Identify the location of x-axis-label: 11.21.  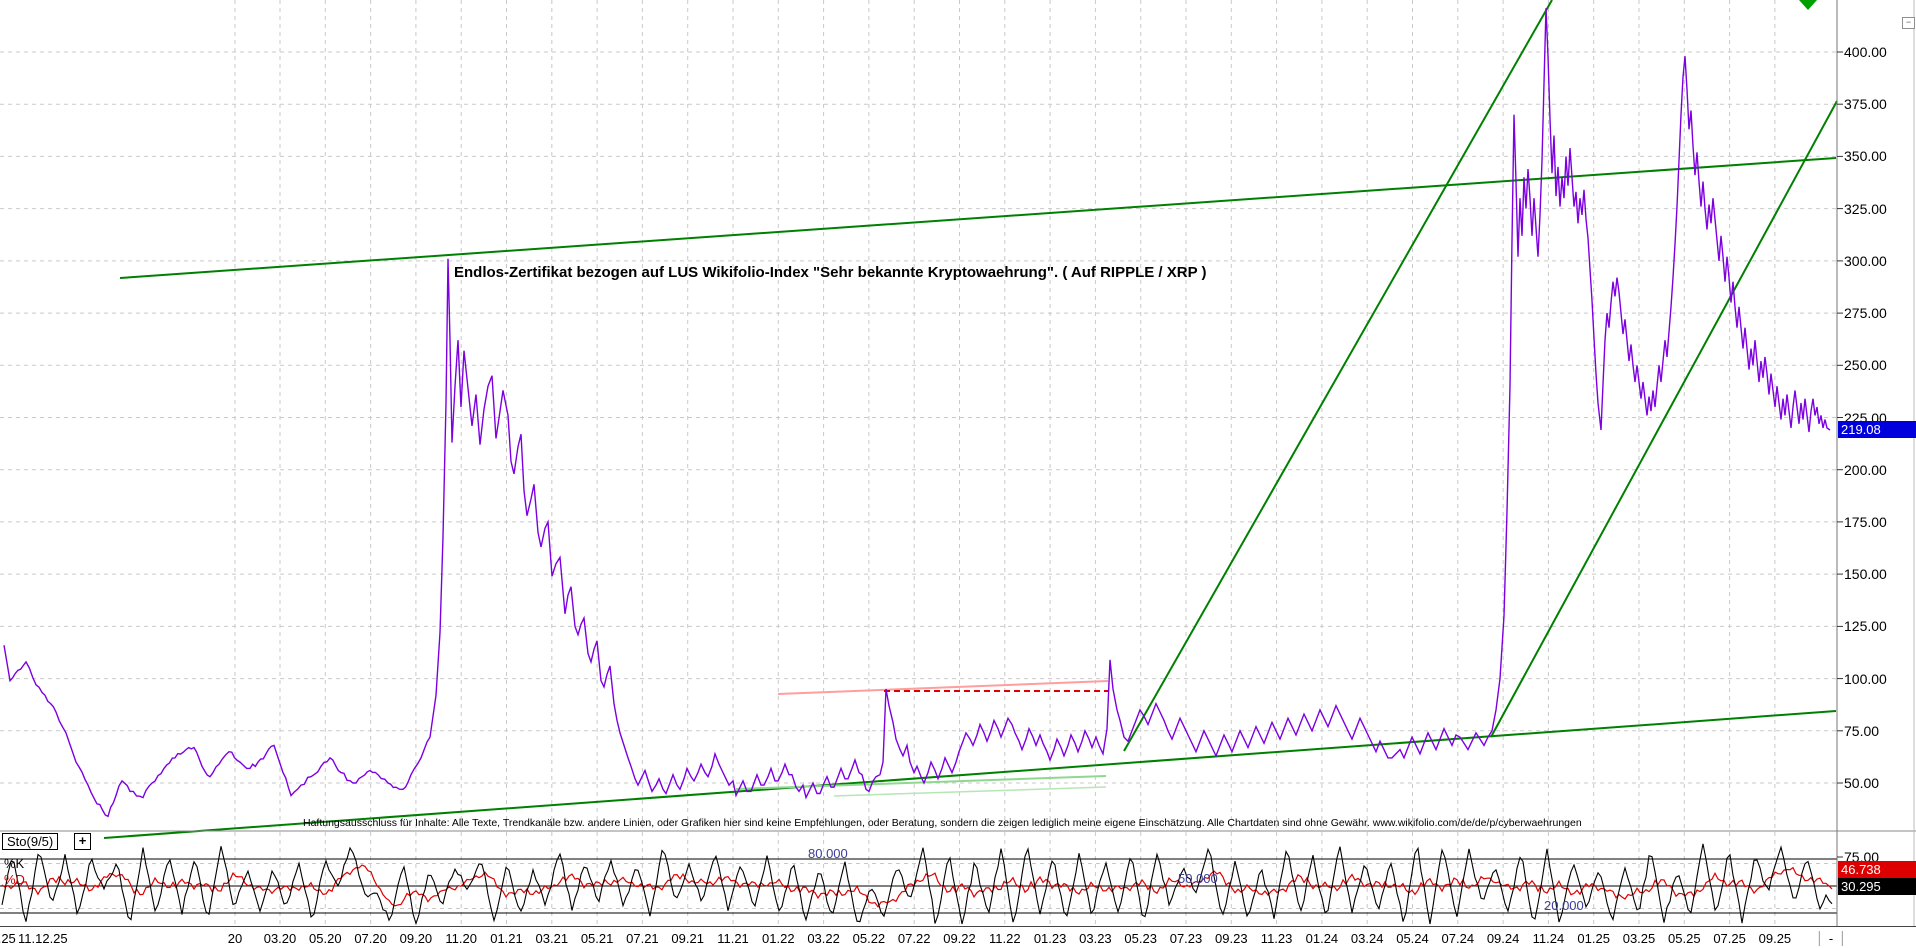
(733, 938).